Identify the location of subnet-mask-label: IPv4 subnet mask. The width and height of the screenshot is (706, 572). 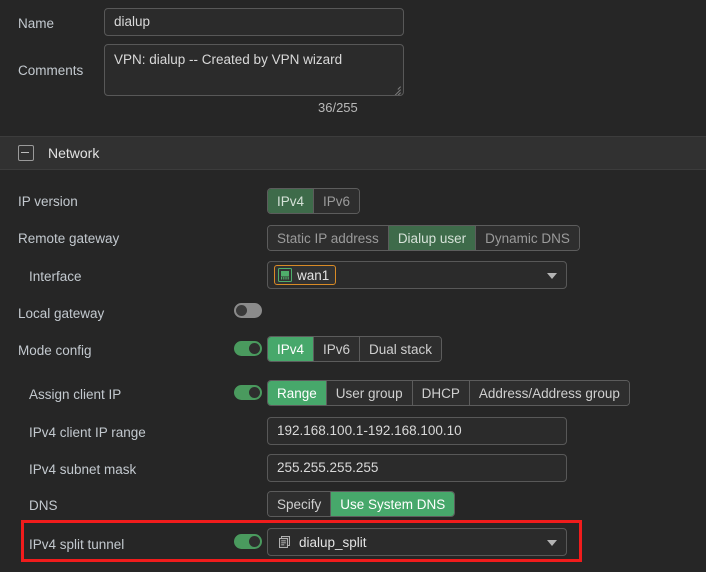
(83, 469).